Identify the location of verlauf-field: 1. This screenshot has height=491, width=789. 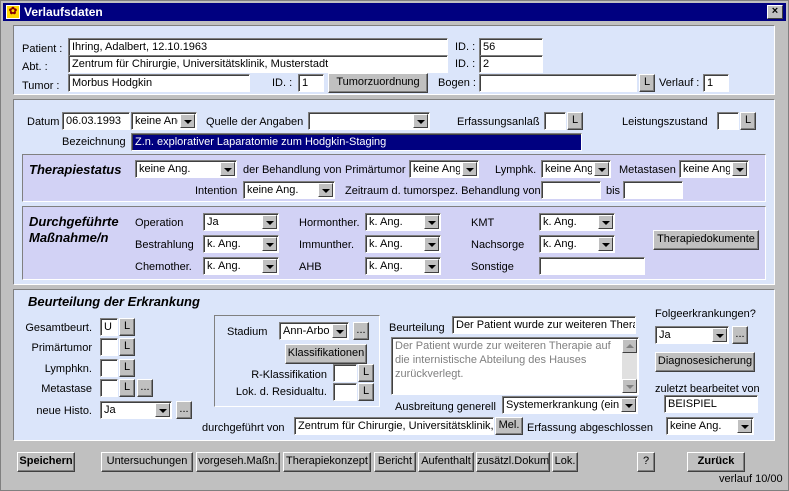
(716, 83).